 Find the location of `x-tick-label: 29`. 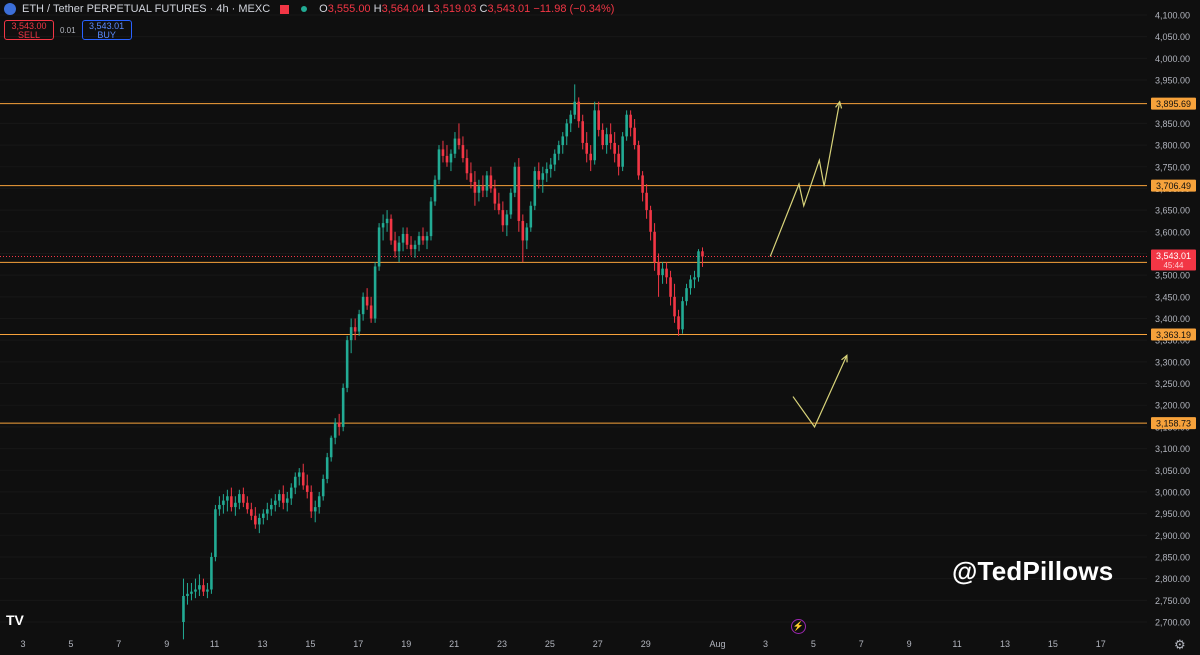

x-tick-label: 29 is located at coordinates (646, 644).